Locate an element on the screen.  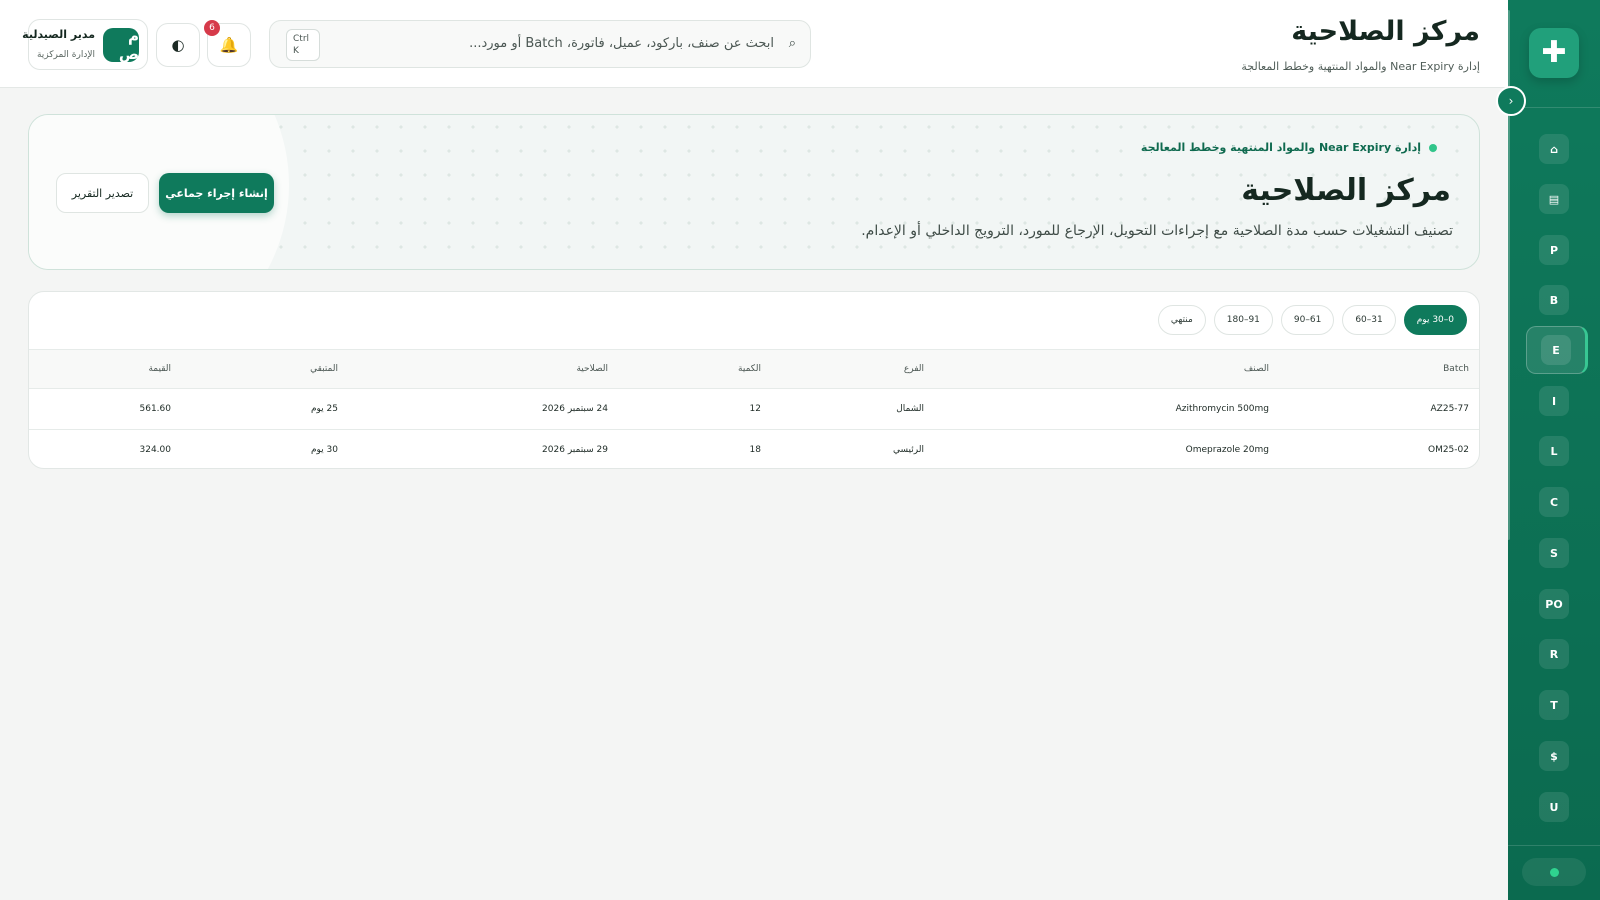
filter-expired: منتهي is located at coordinates (1181, 320).